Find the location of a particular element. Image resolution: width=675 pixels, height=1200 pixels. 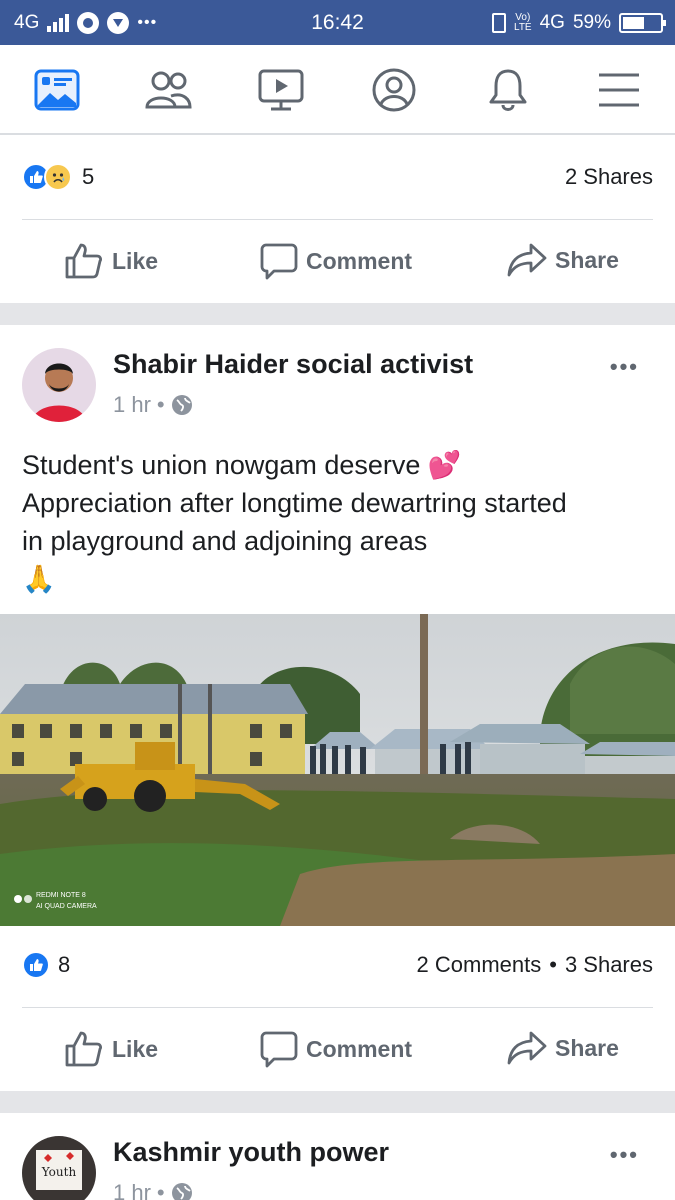

svg-text: AI QUAD CAMERA is located at coordinates (66, 906).